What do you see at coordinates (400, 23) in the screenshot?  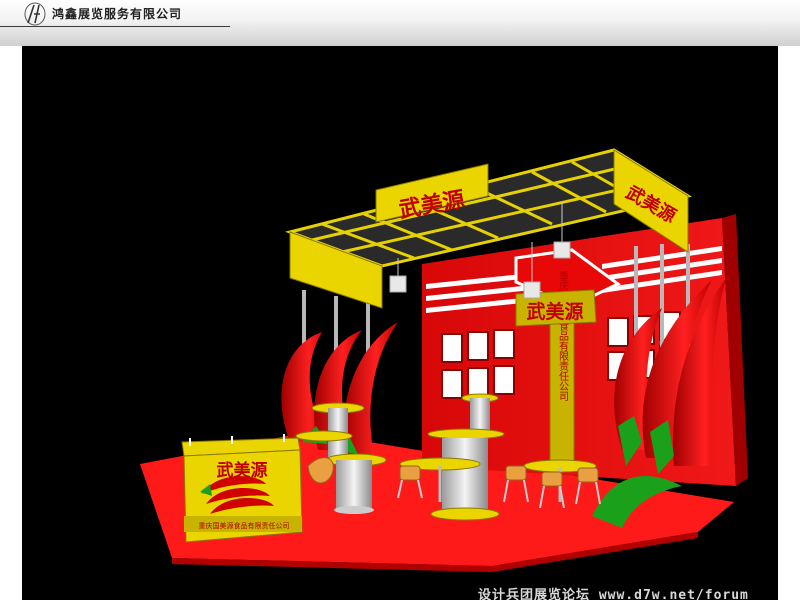 I see `header-bar: 鸿鑫展览服务有限公司` at bounding box center [400, 23].